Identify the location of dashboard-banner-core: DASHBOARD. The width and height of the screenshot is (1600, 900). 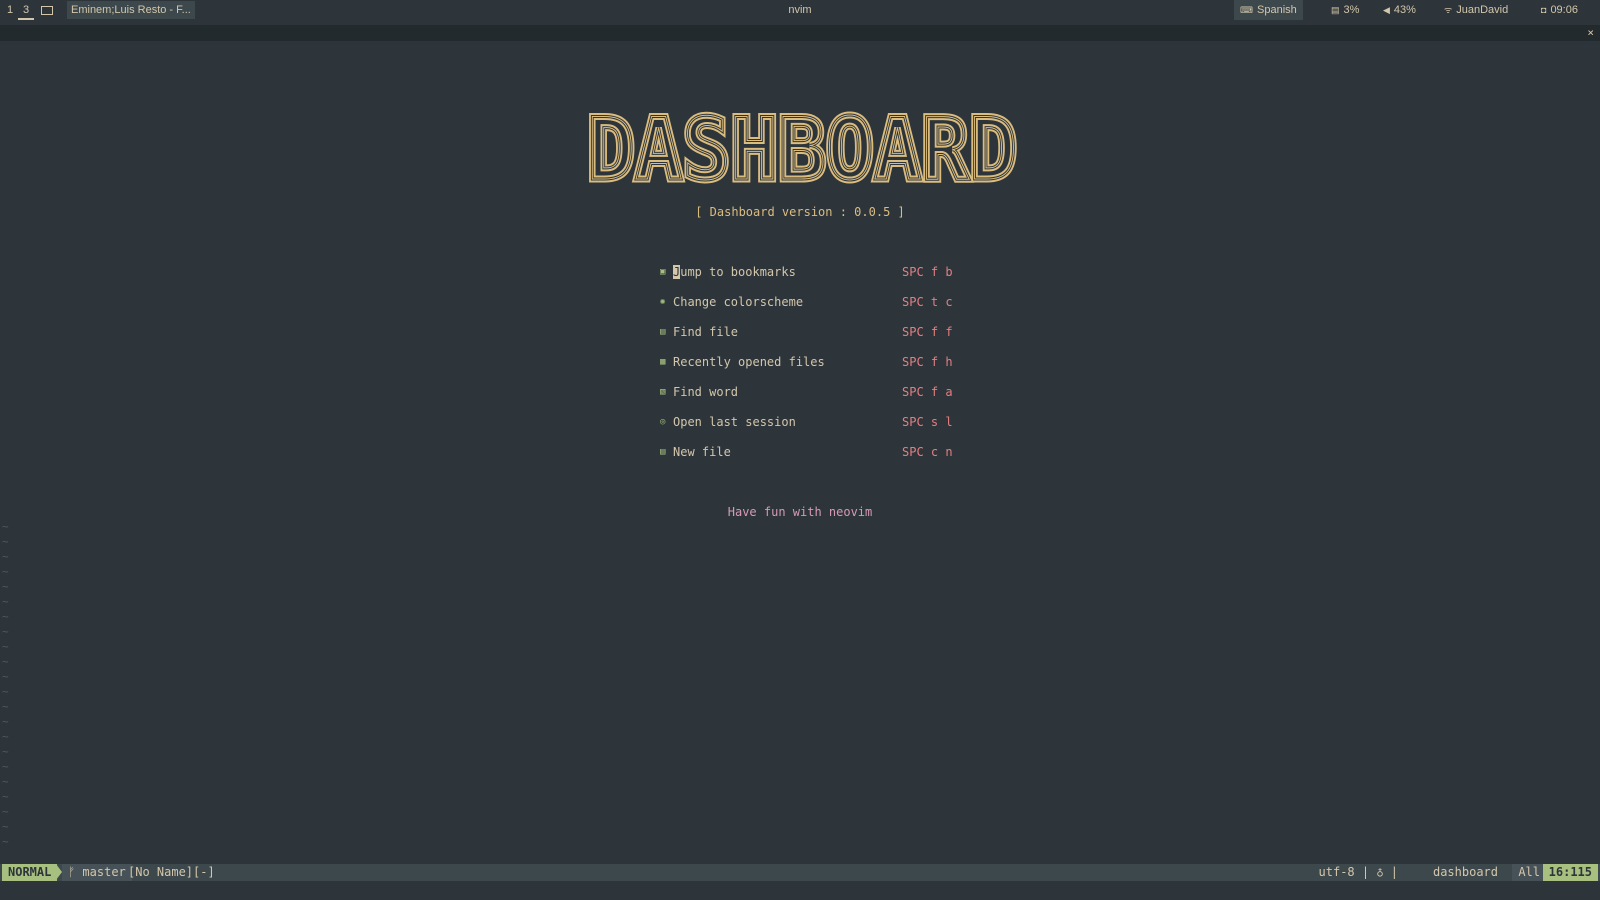
(802, 143).